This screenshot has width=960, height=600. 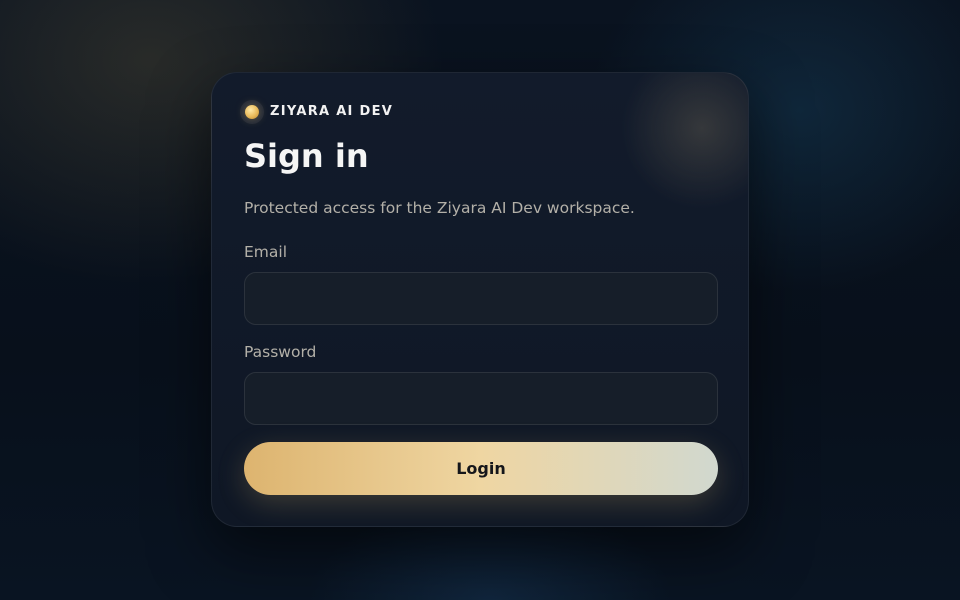 What do you see at coordinates (266, 252) in the screenshot?
I see `email-label: Email` at bounding box center [266, 252].